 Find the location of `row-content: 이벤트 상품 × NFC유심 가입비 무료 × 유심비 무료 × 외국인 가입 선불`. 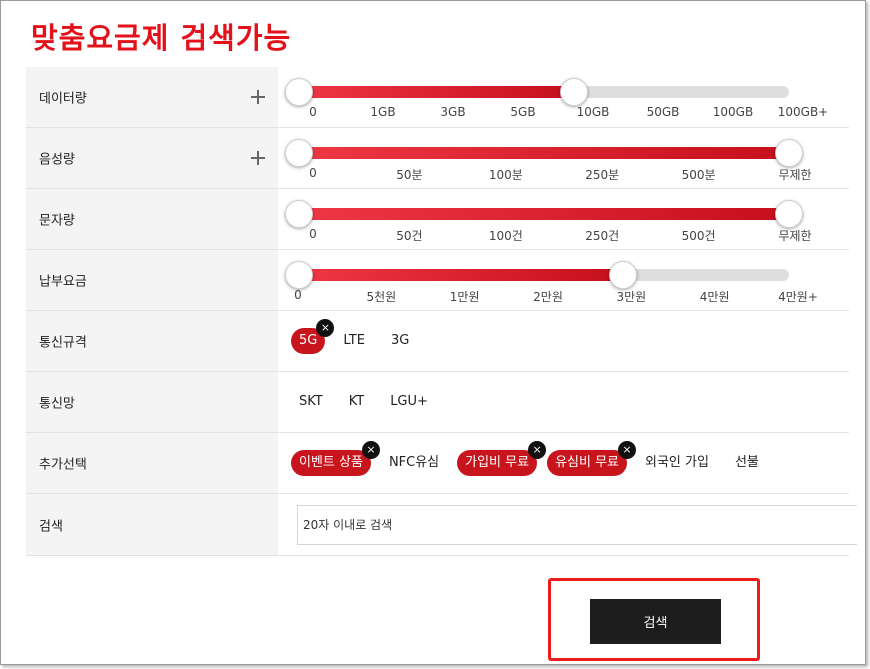

row-content: 이벤트 상품 × NFC유심 가입비 무료 × 유심비 무료 × 외국인 가입 선불 is located at coordinates (563, 463).